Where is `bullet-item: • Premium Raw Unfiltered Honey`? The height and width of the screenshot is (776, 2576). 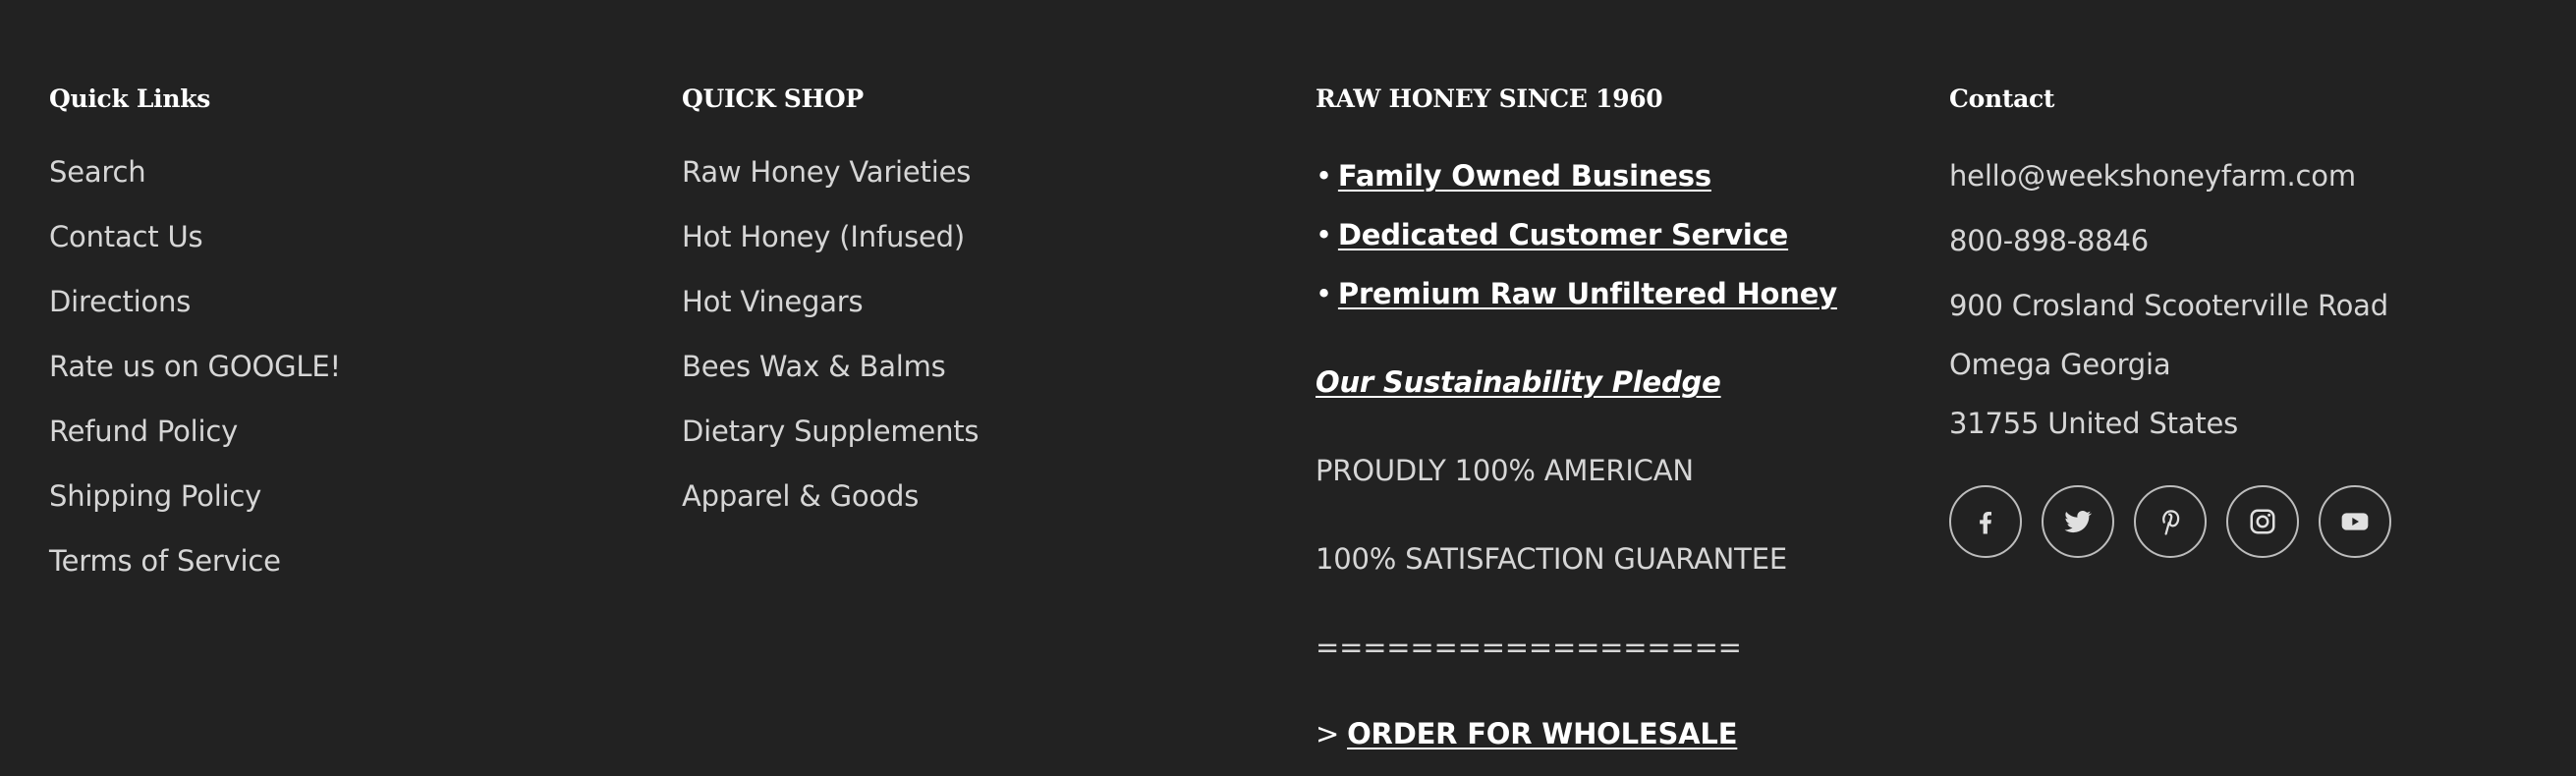 bullet-item: • Premium Raw Unfiltered Honey is located at coordinates (1576, 293).